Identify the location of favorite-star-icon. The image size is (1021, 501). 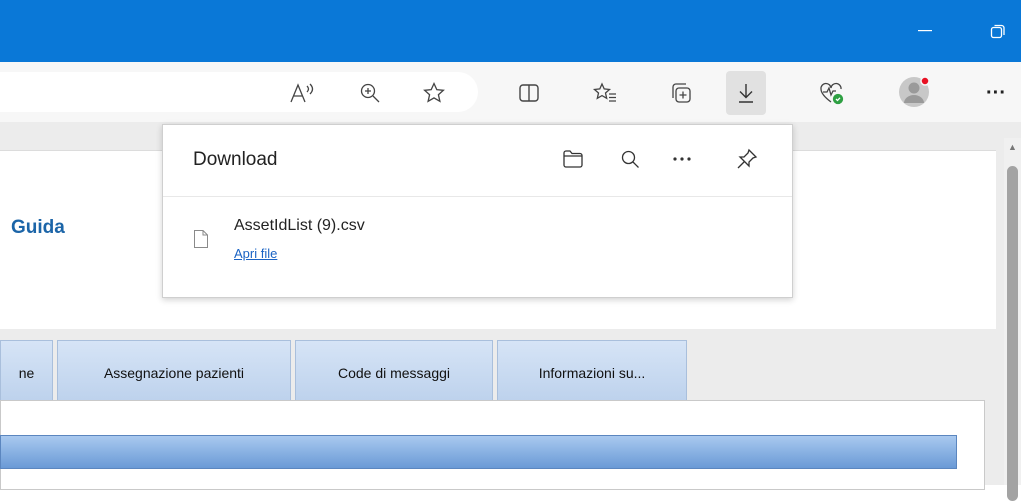
(434, 92).